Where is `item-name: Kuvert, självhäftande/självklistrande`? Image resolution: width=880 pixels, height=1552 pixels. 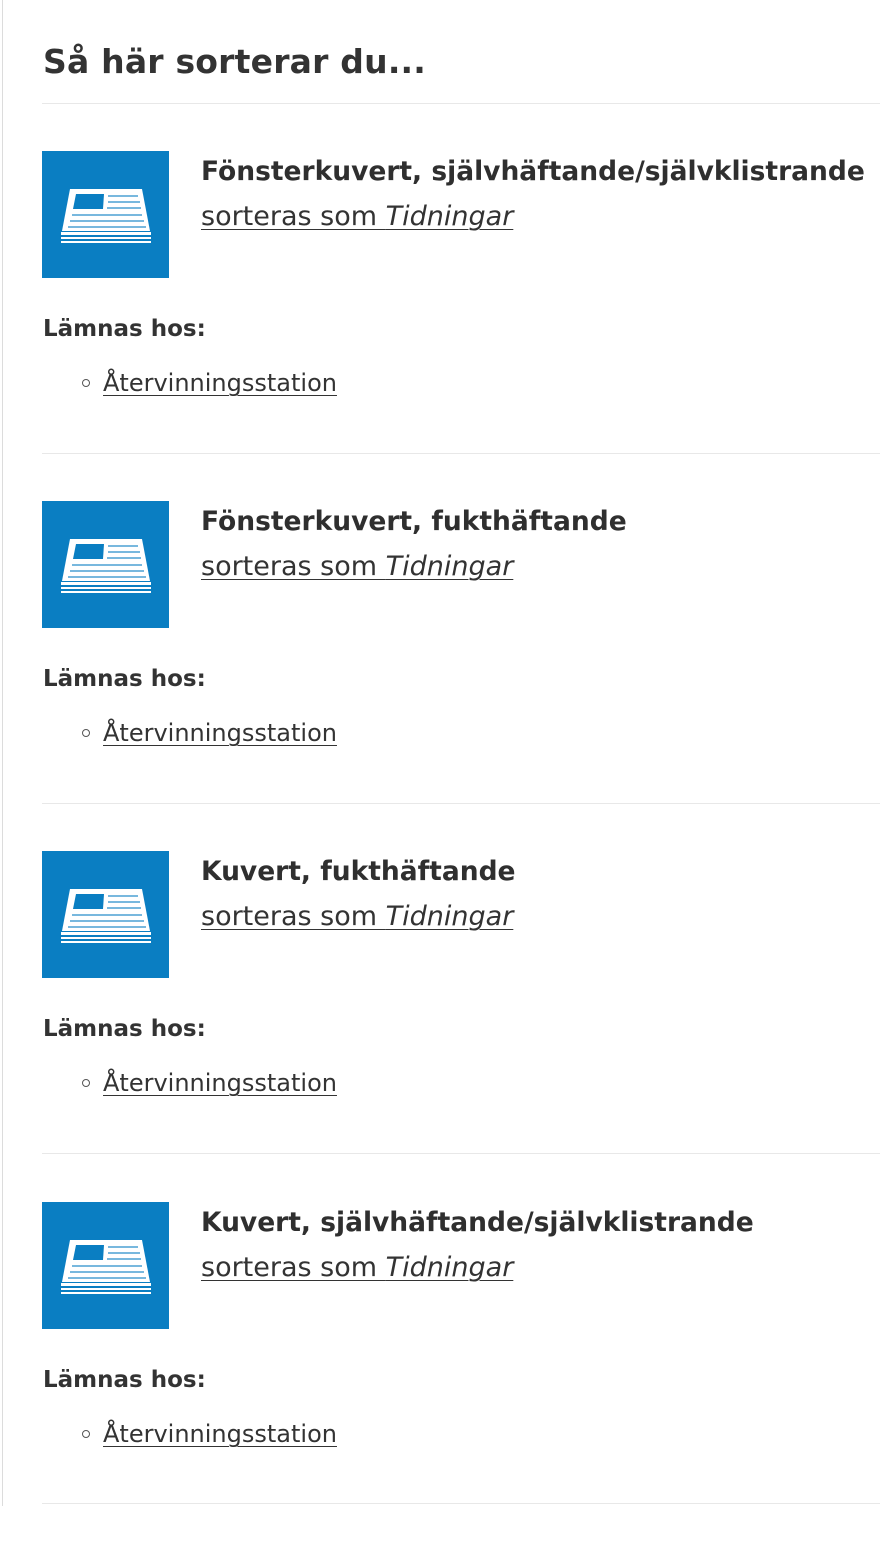
item-name: Kuvert, självhäftande/självklistrande is located at coordinates (477, 1222).